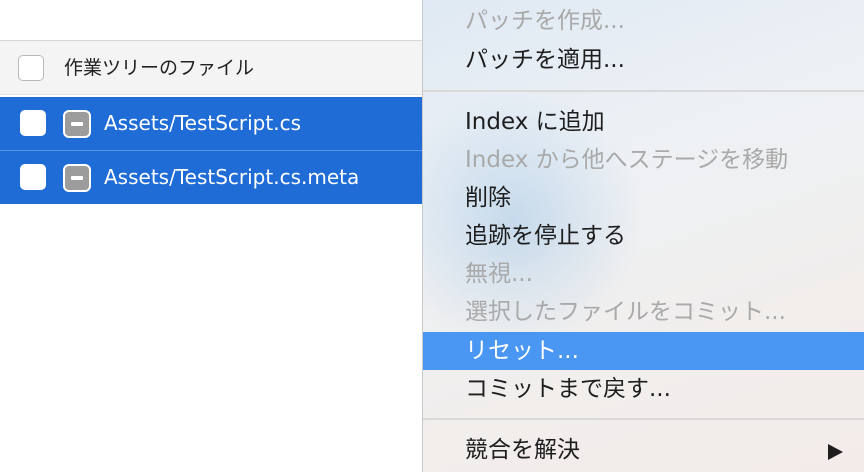 Image resolution: width=864 pixels, height=472 pixels. Describe the element at coordinates (202, 123) in the screenshot. I see `file-name: Assets/TestScript.cs` at that location.